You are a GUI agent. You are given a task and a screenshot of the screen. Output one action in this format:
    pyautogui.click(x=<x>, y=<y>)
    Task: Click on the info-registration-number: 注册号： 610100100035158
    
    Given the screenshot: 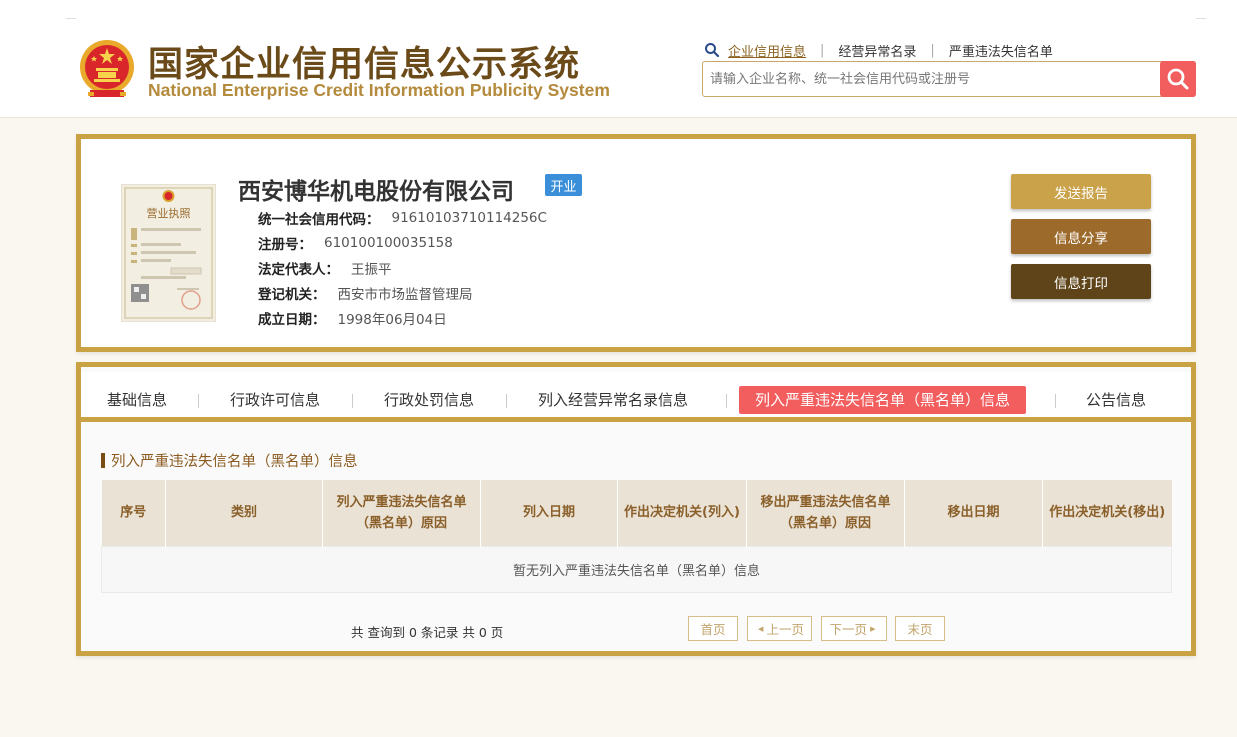 What is the action you would take?
    pyautogui.click(x=355, y=243)
    